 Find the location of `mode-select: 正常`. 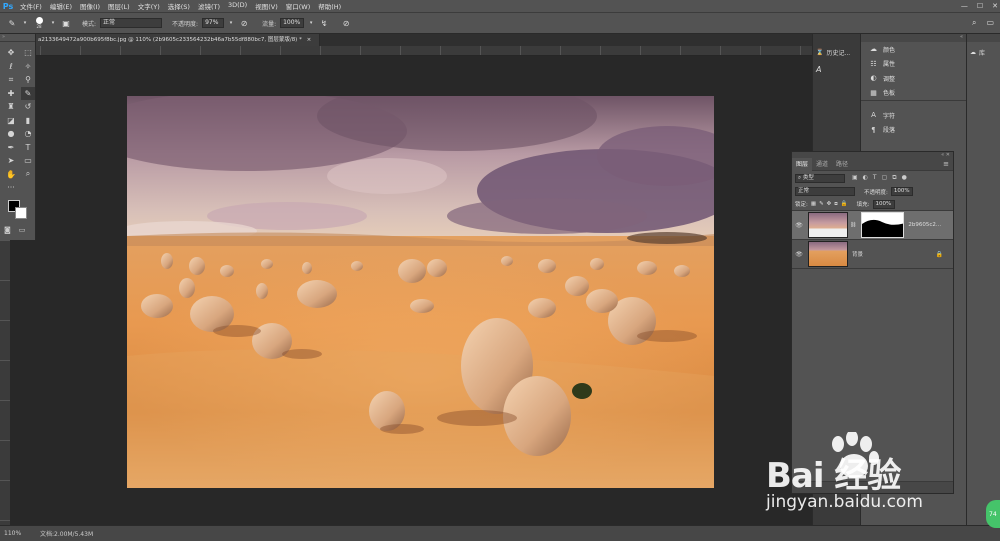

mode-select: 正常 is located at coordinates (131, 23).